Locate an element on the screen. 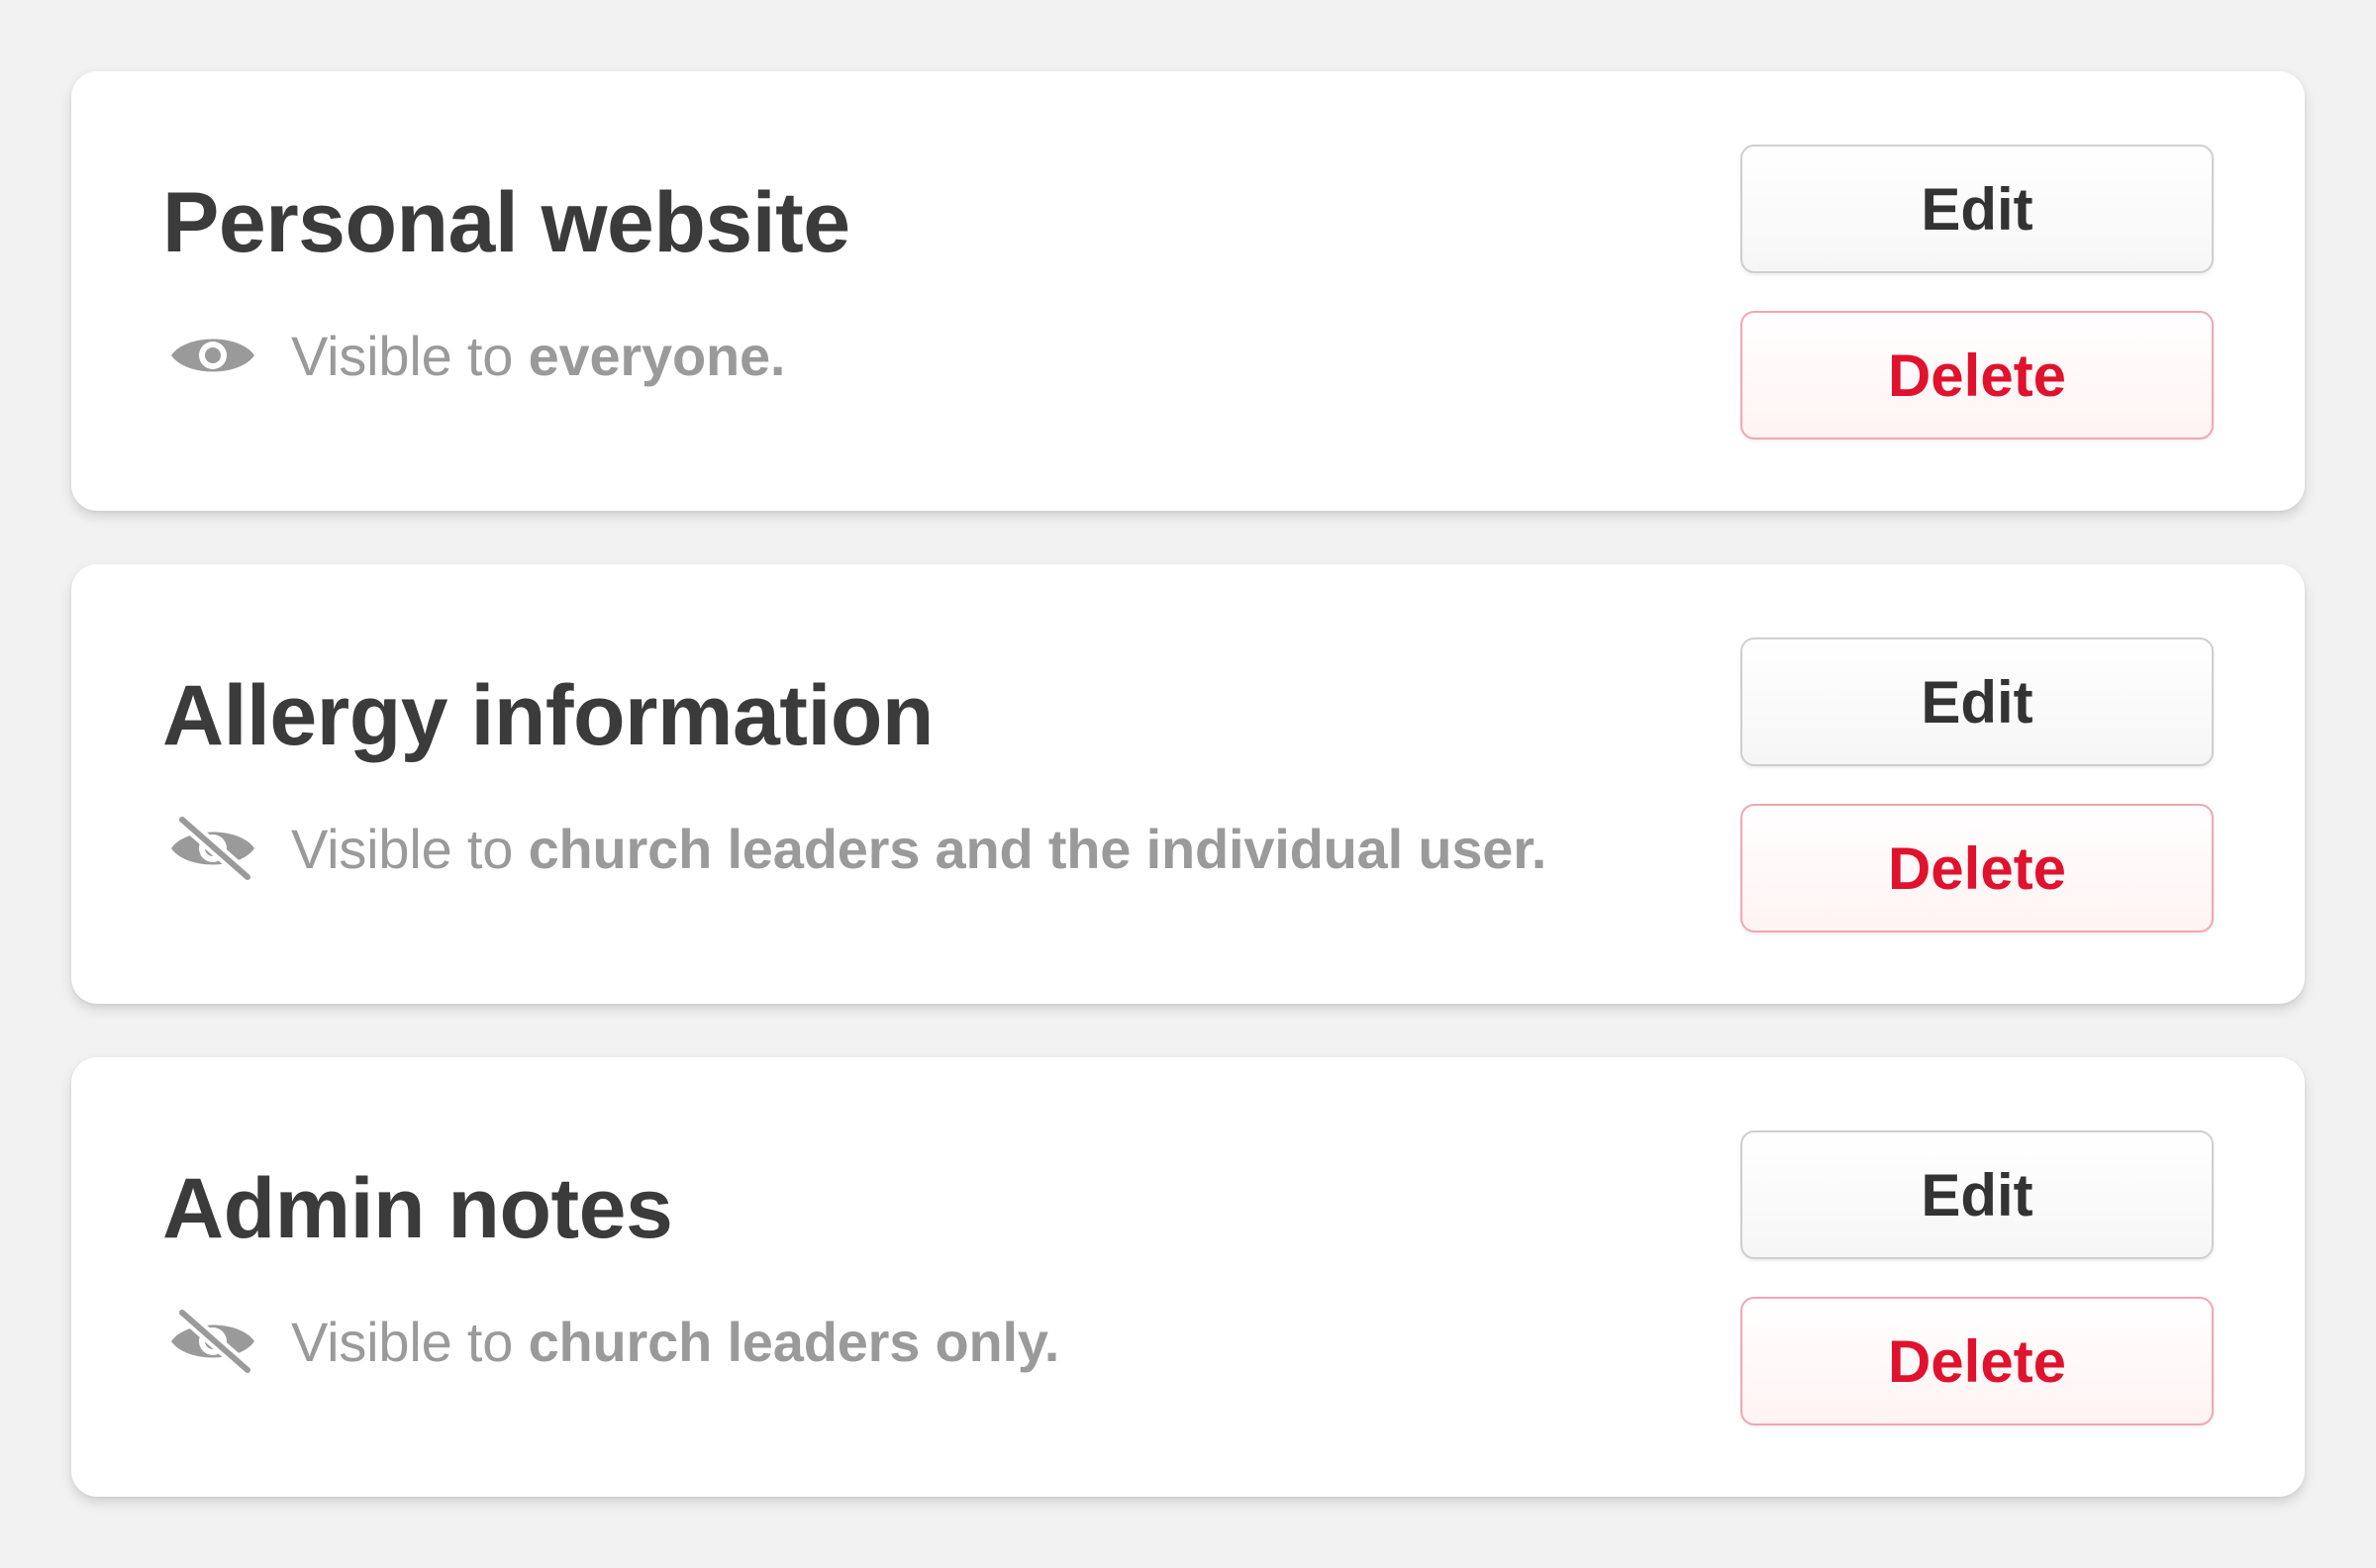  field-title: Personal website is located at coordinates (506, 222).